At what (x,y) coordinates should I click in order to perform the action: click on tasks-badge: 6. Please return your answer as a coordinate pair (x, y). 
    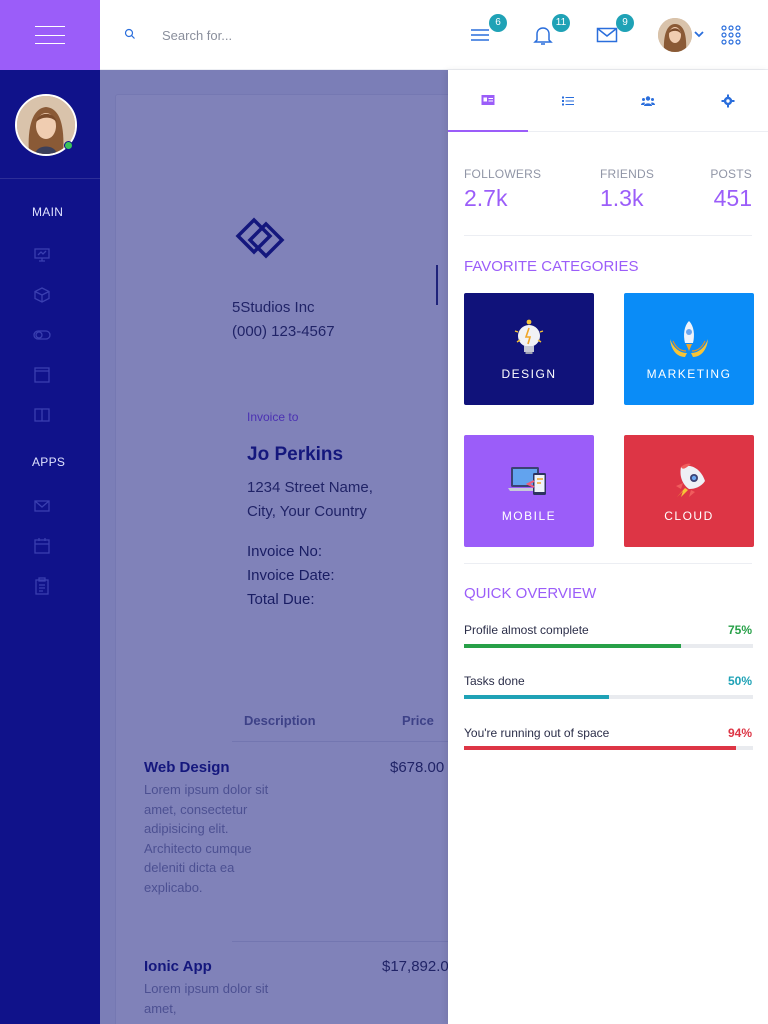
    Looking at the image, I should click on (498, 23).